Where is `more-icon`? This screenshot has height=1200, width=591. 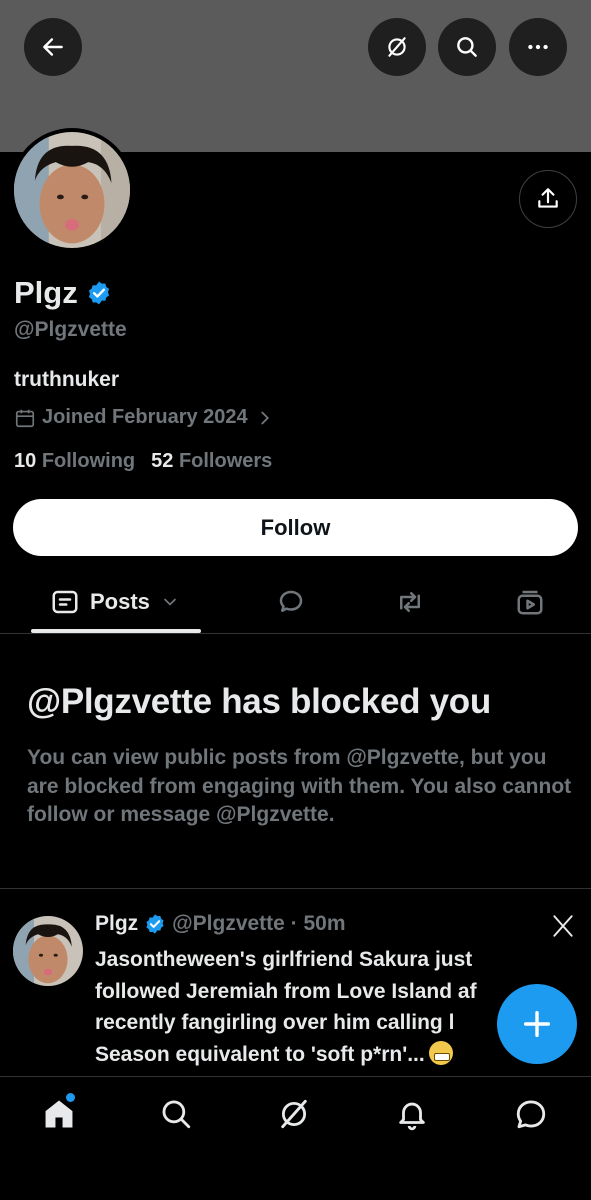 more-icon is located at coordinates (538, 47).